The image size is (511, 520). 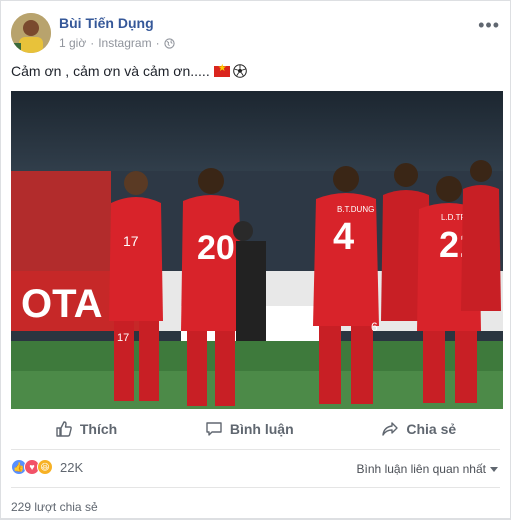 I want to click on post-meta: 1 giờ · Instagram ·, so click(x=117, y=43).